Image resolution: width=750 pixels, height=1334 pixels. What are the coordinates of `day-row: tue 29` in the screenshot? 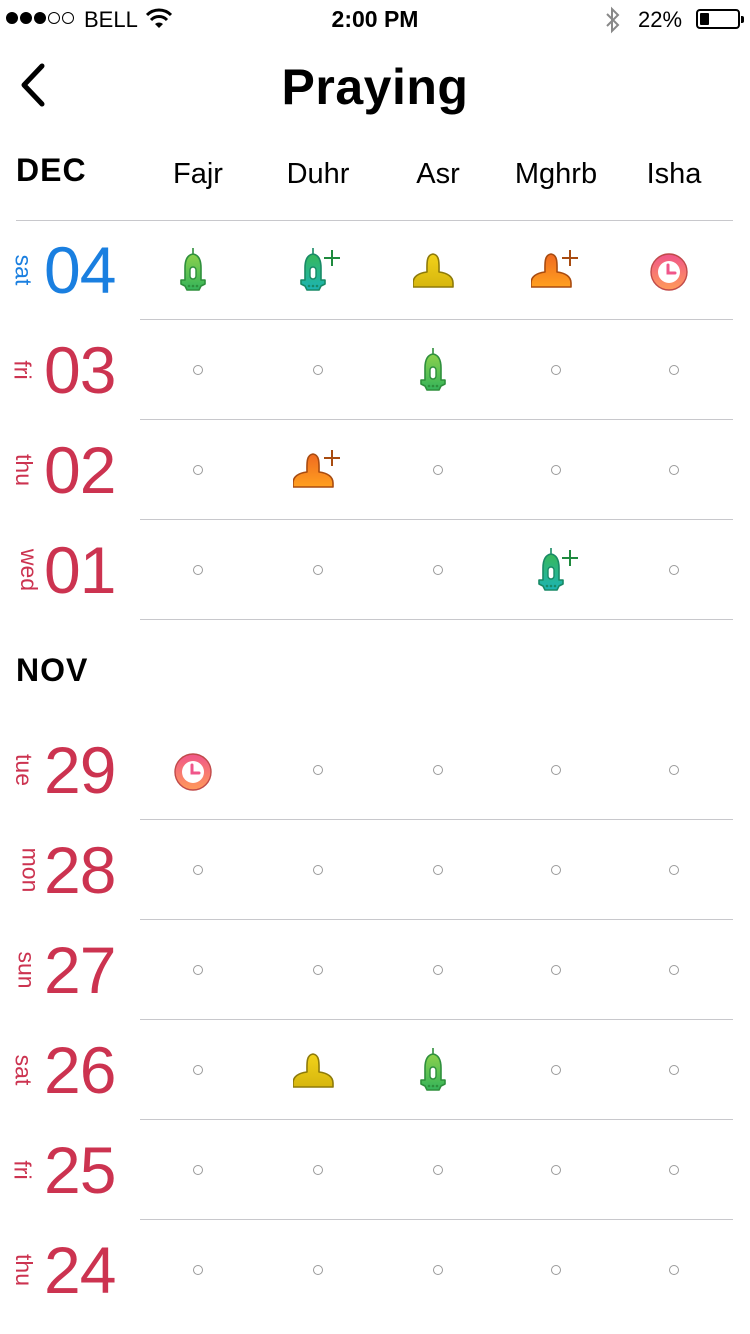 It's located at (375, 770).